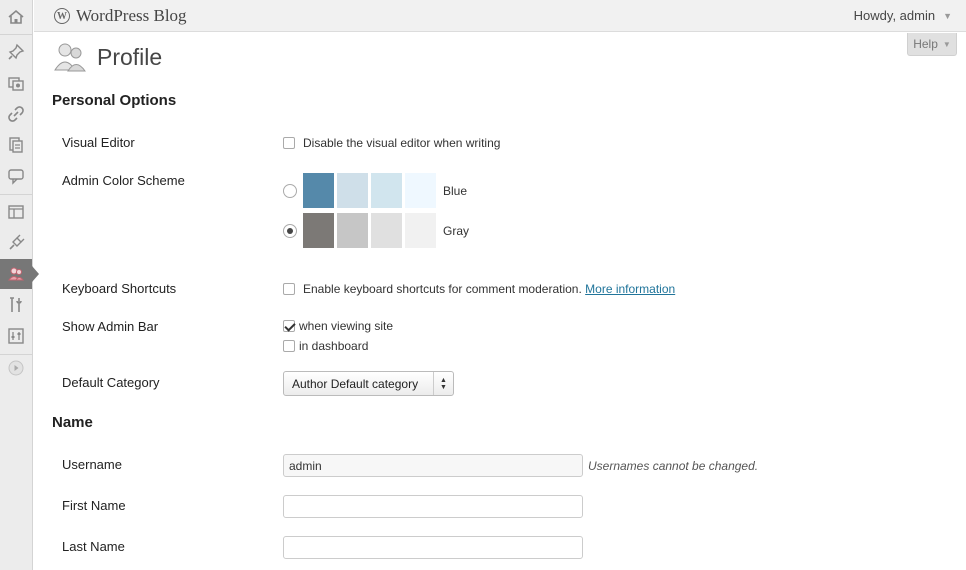 Image resolution: width=966 pixels, height=570 pixels. I want to click on first-name-field, so click(433, 506).